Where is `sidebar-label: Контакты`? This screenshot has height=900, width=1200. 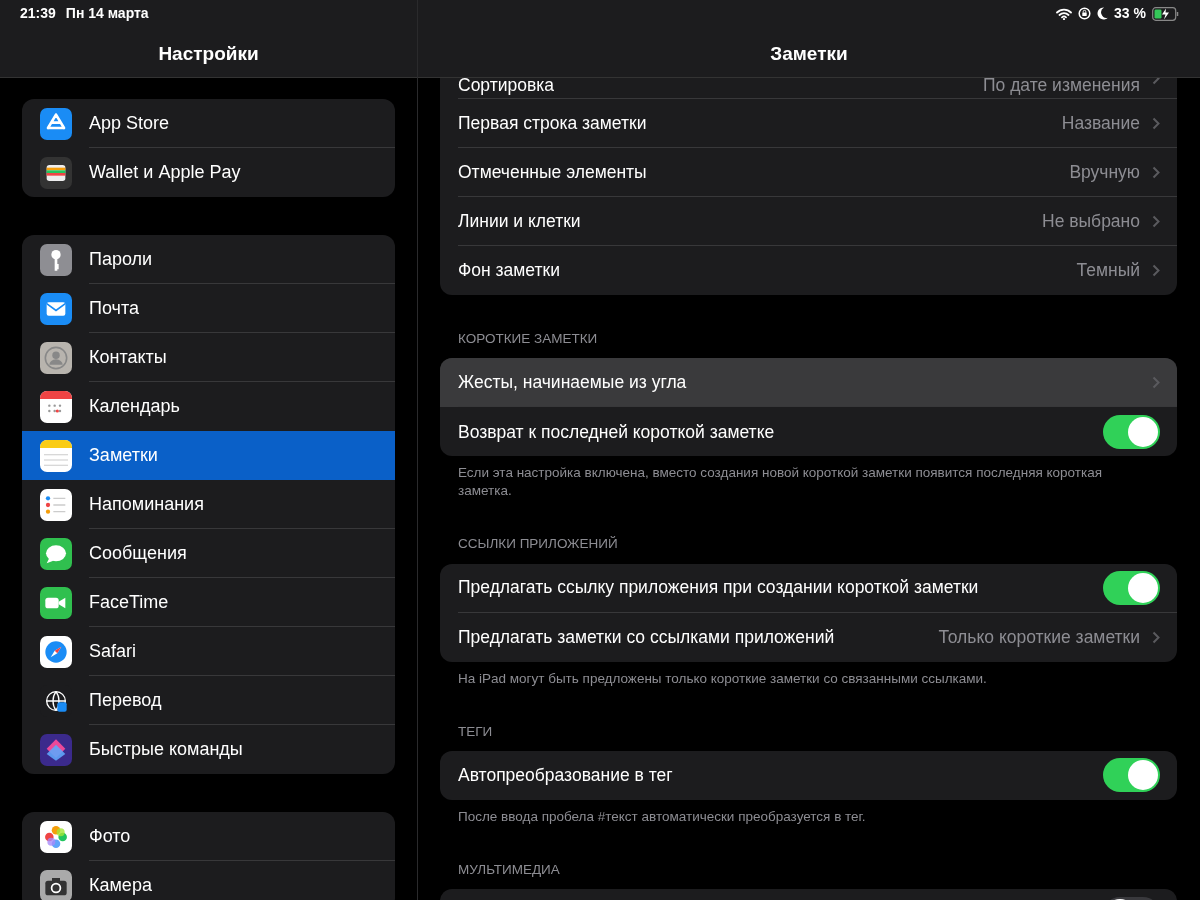
sidebar-label: Контакты is located at coordinates (128, 357).